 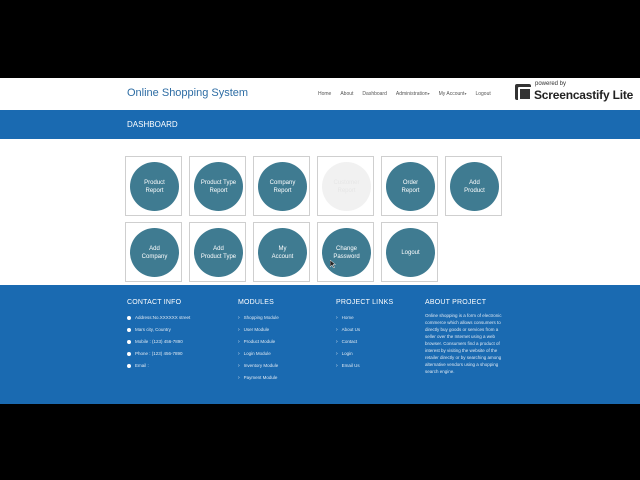 What do you see at coordinates (129, 318) in the screenshot?
I see `home-icon` at bounding box center [129, 318].